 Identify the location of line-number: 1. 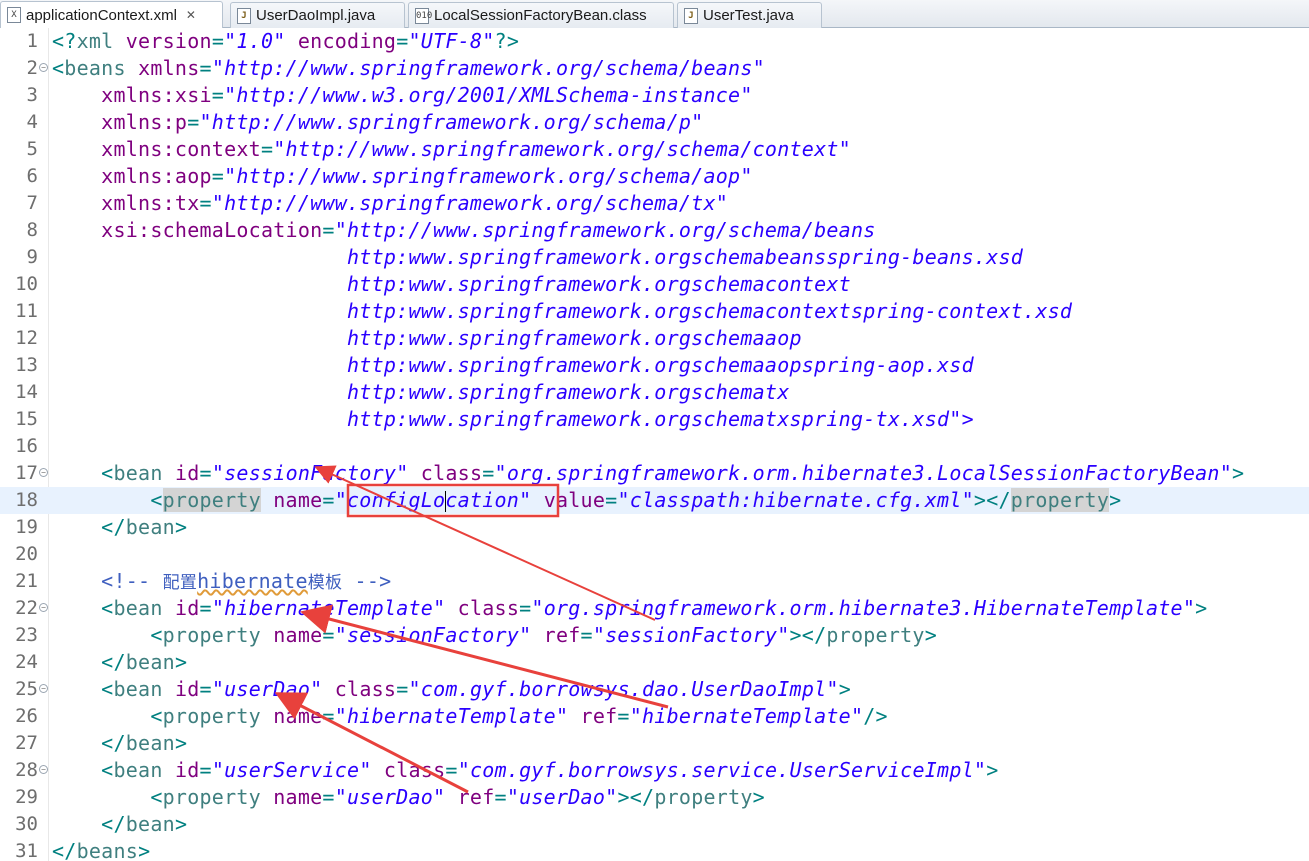
(32, 41).